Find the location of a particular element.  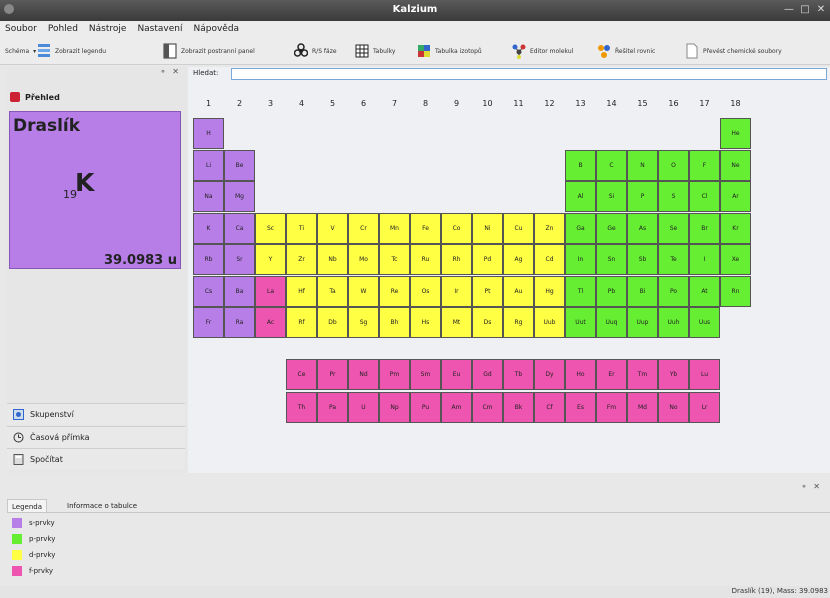

element-cell-lu: Lu is located at coordinates (704, 374).